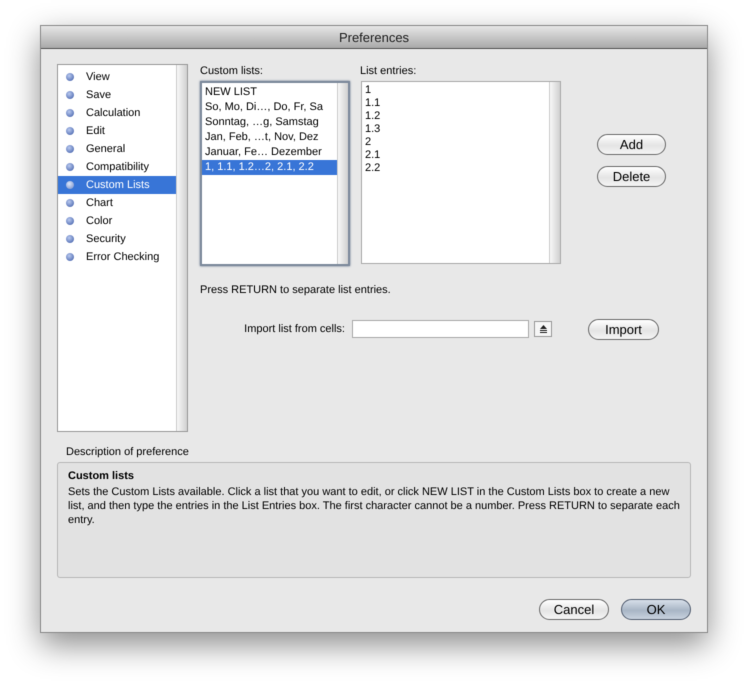 Image resolution: width=748 pixels, height=689 pixels. What do you see at coordinates (574, 609) in the screenshot?
I see `dialog-button: Cancel` at bounding box center [574, 609].